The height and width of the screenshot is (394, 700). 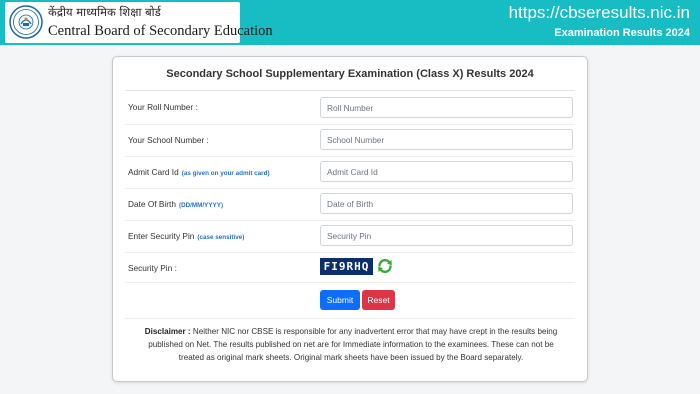 What do you see at coordinates (446, 235) in the screenshot?
I see `security-pin-input` at bounding box center [446, 235].